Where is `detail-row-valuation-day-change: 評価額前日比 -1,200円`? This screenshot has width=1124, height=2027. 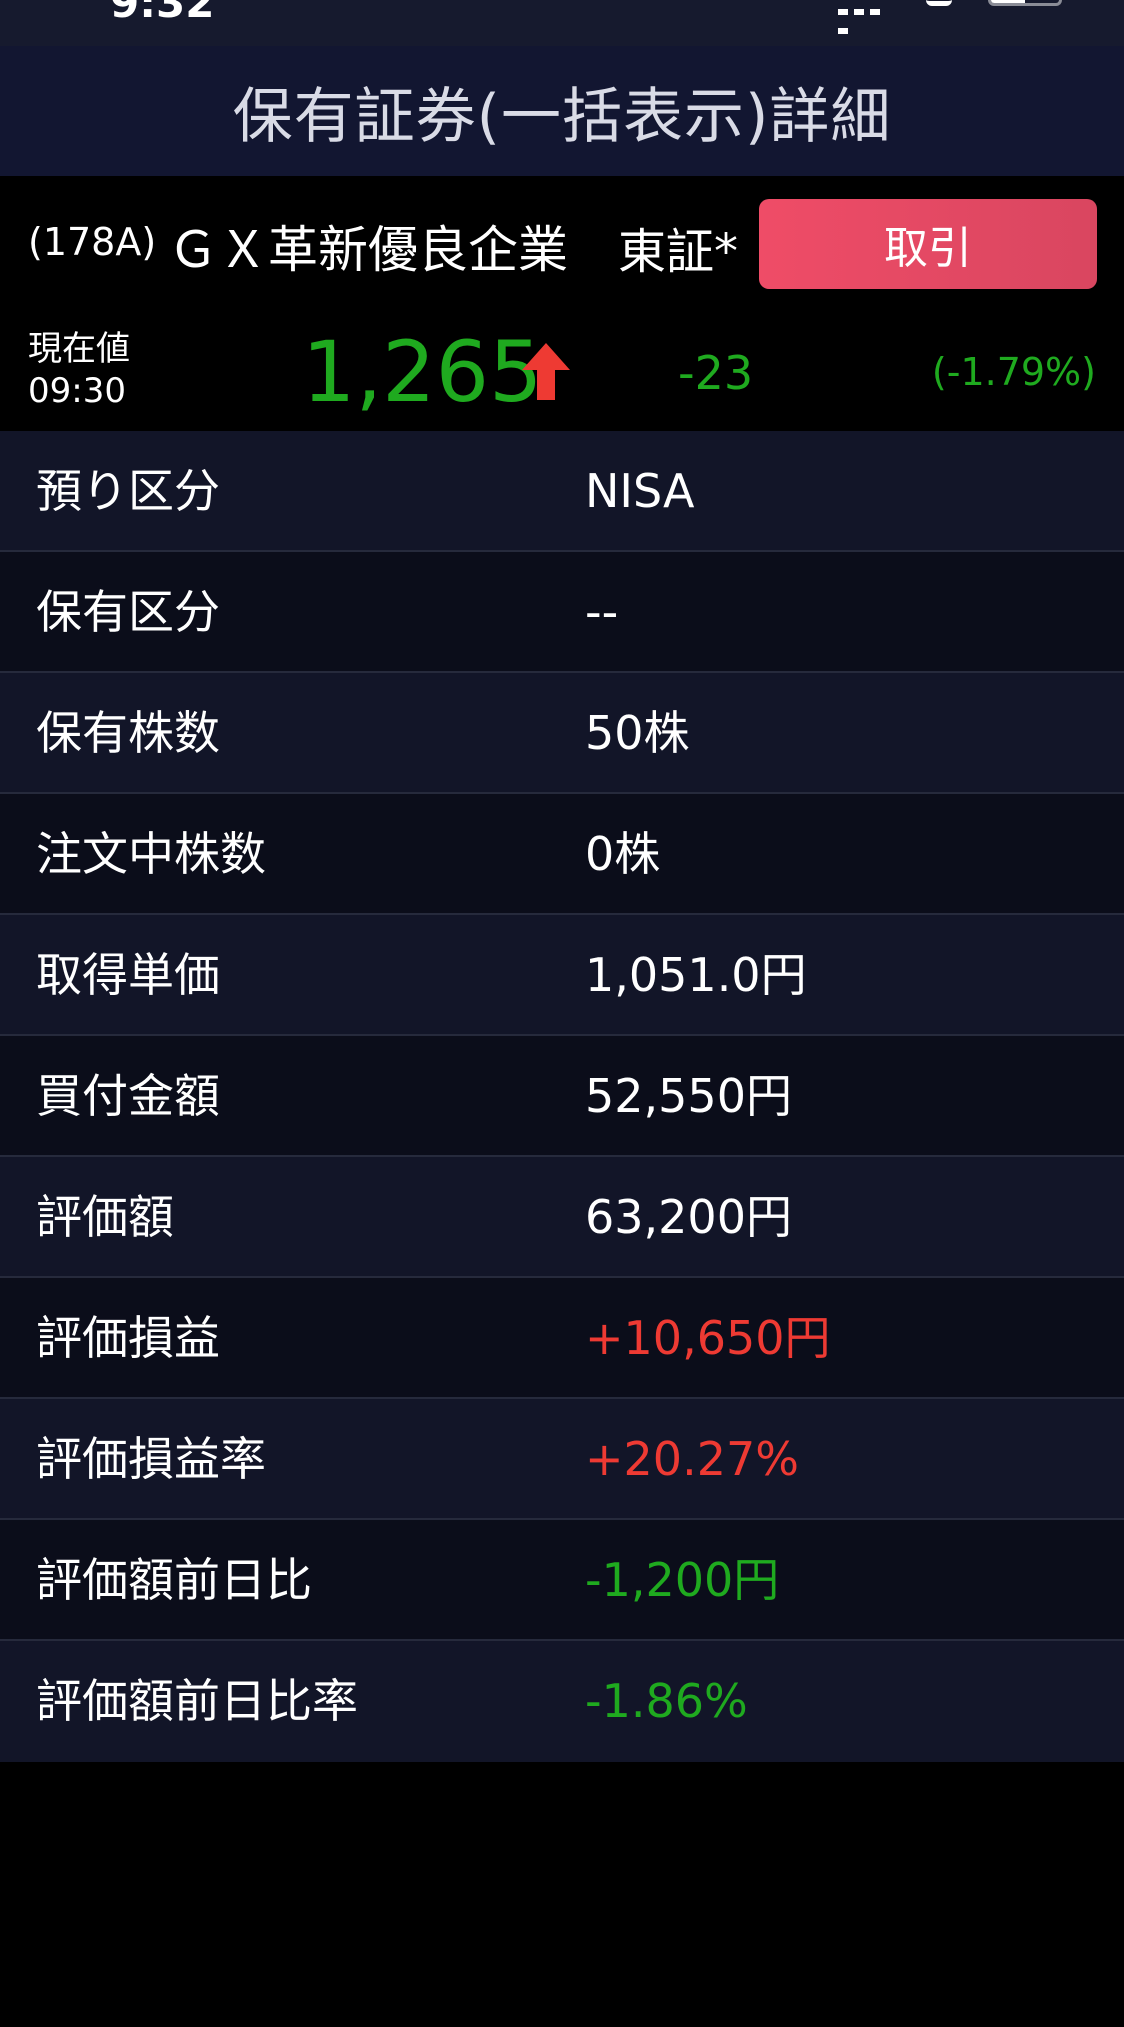
detail-row-valuation-day-change: 評価額前日比 -1,200円 is located at coordinates (562, 1580).